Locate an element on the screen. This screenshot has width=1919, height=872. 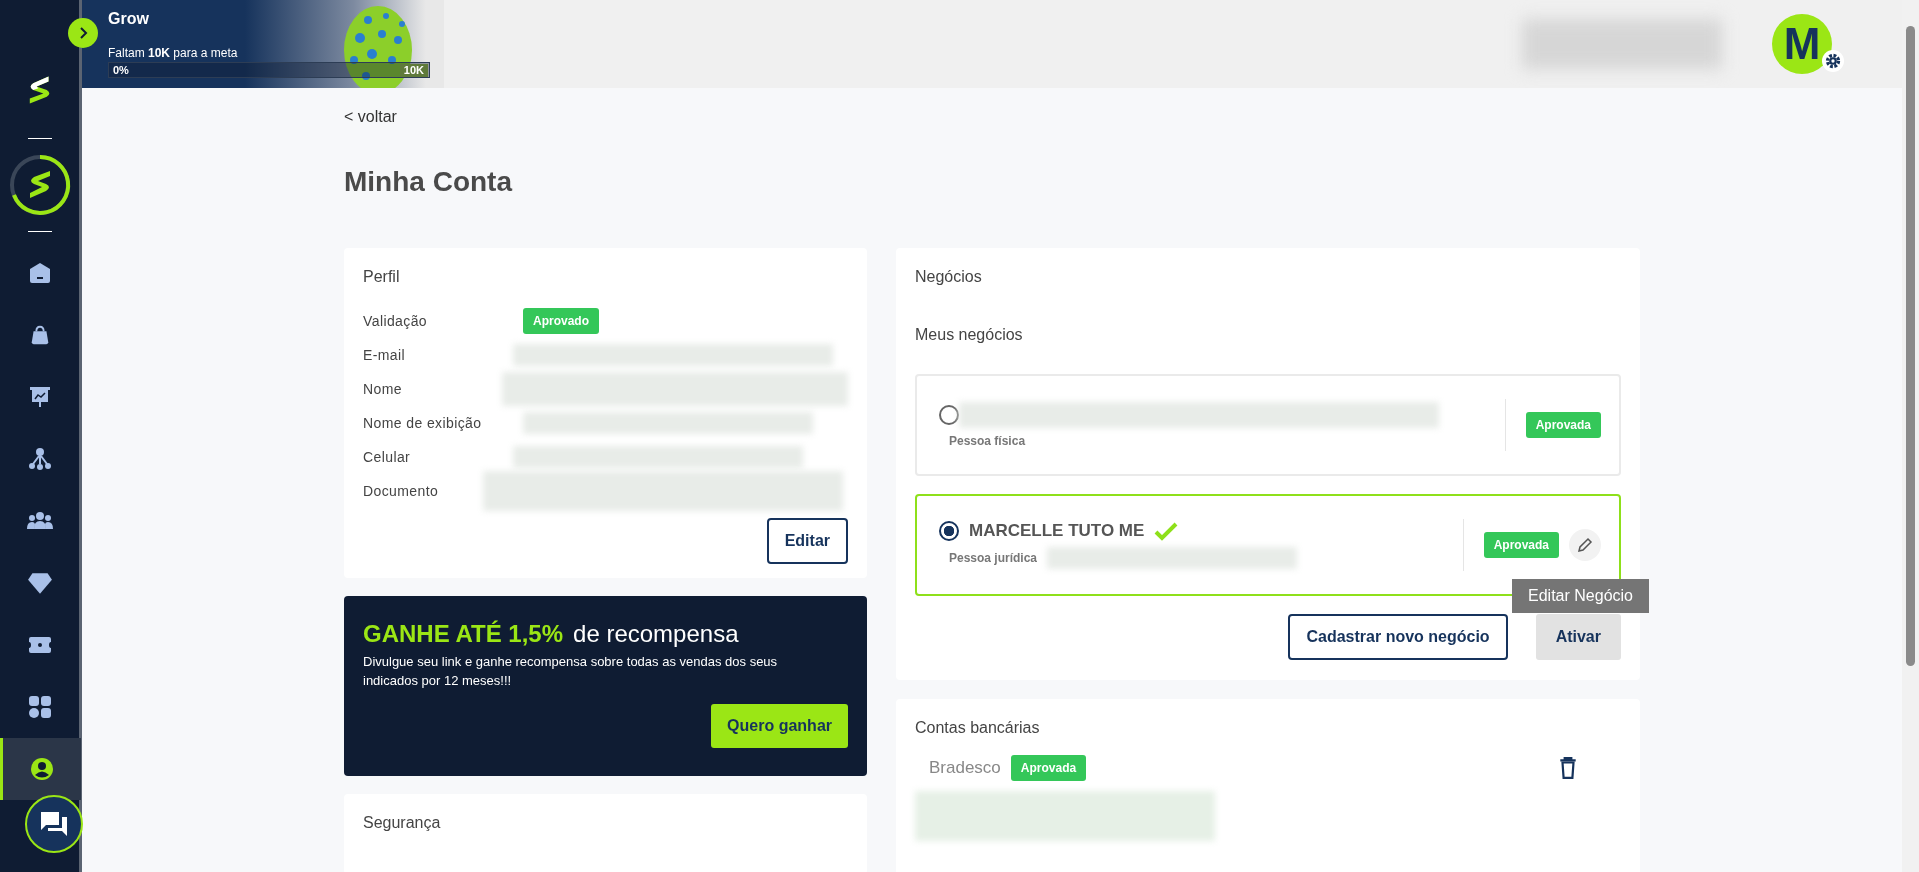
network-icon is located at coordinates (39, 459).